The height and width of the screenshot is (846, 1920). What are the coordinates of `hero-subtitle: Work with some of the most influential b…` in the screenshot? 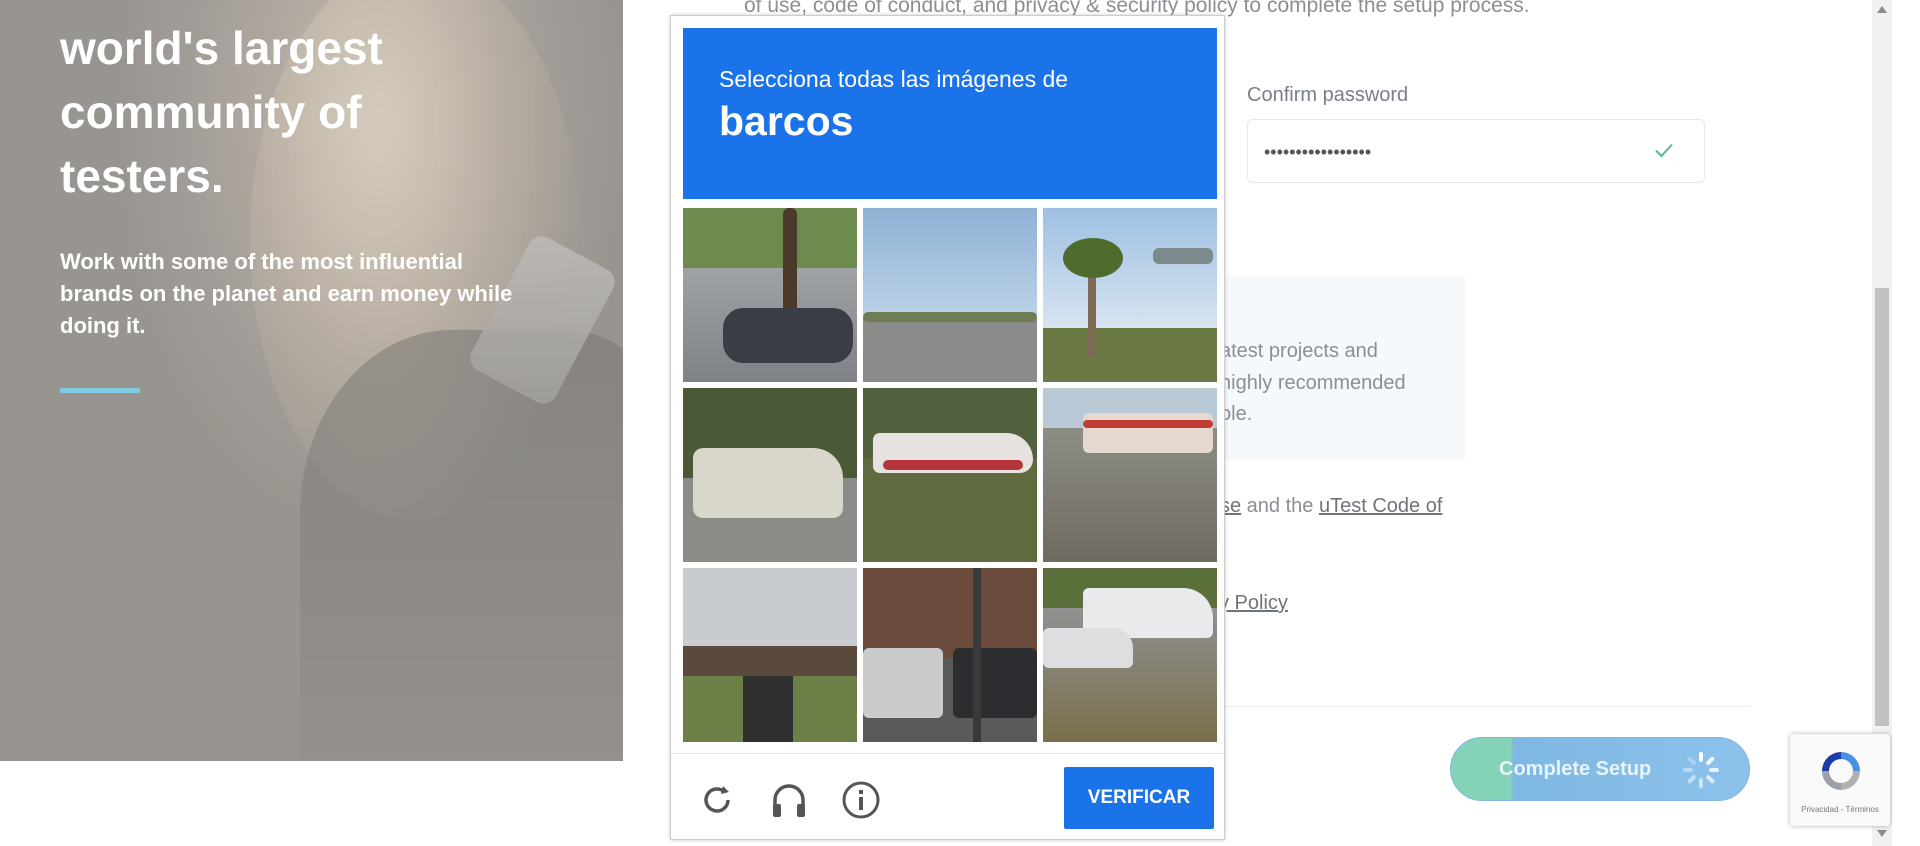 It's located at (286, 293).